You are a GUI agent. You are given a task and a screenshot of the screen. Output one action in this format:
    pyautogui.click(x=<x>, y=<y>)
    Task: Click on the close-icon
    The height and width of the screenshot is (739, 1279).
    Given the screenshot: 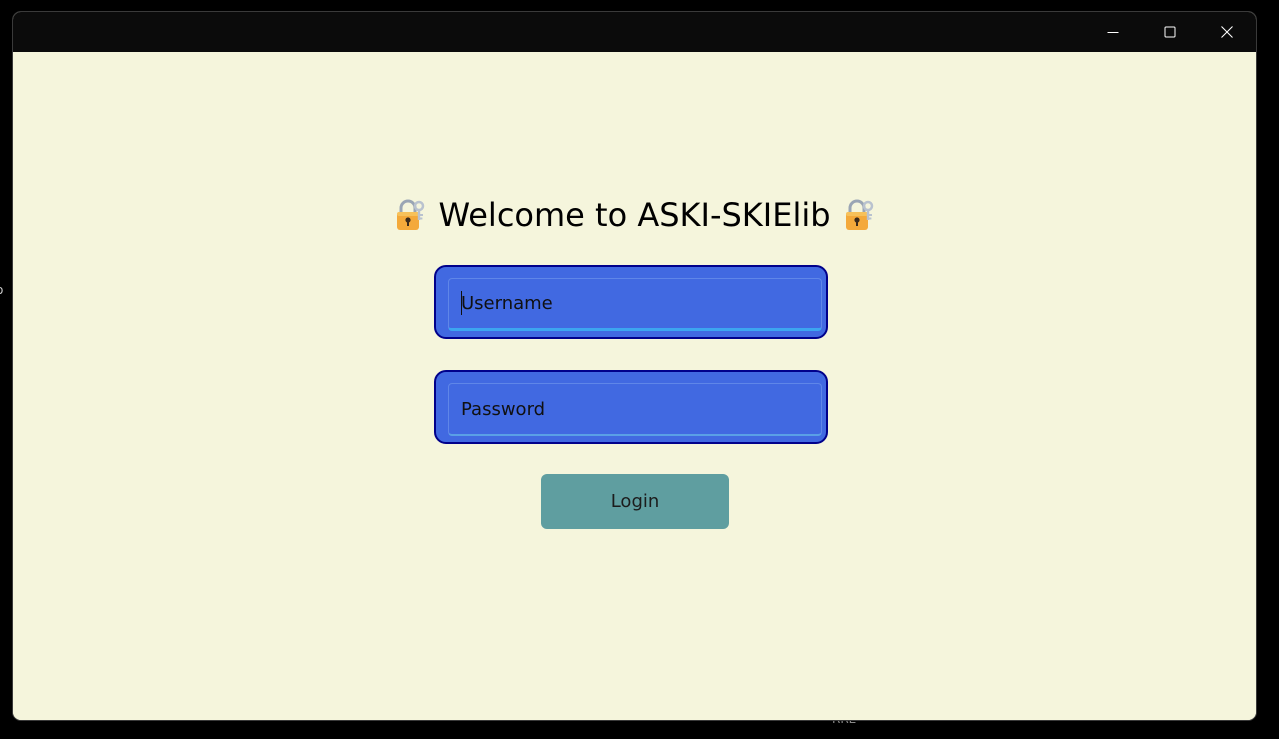 What is the action you would take?
    pyautogui.click(x=1226, y=32)
    